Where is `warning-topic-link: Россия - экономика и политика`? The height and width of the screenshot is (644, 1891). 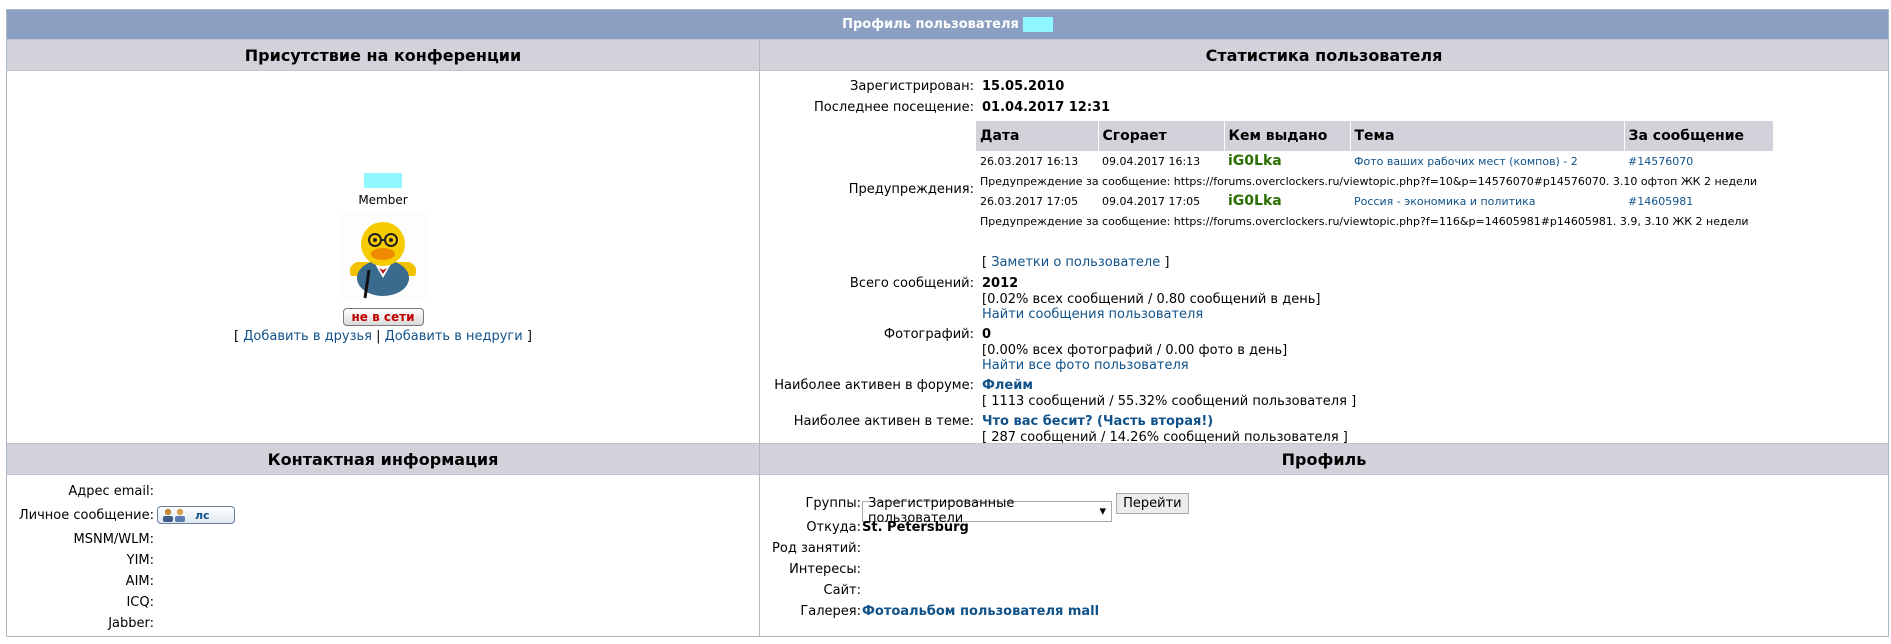
warning-topic-link: Россия - экономика и политика is located at coordinates (1445, 201).